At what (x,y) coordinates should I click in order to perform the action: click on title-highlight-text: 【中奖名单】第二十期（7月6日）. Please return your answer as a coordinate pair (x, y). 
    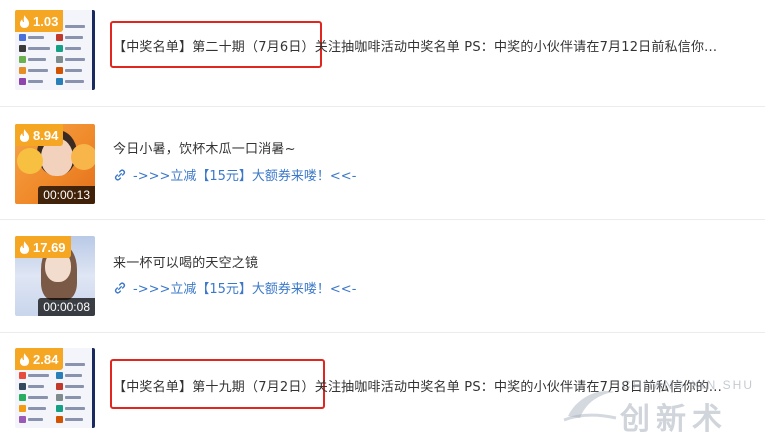
    Looking at the image, I should click on (214, 47).